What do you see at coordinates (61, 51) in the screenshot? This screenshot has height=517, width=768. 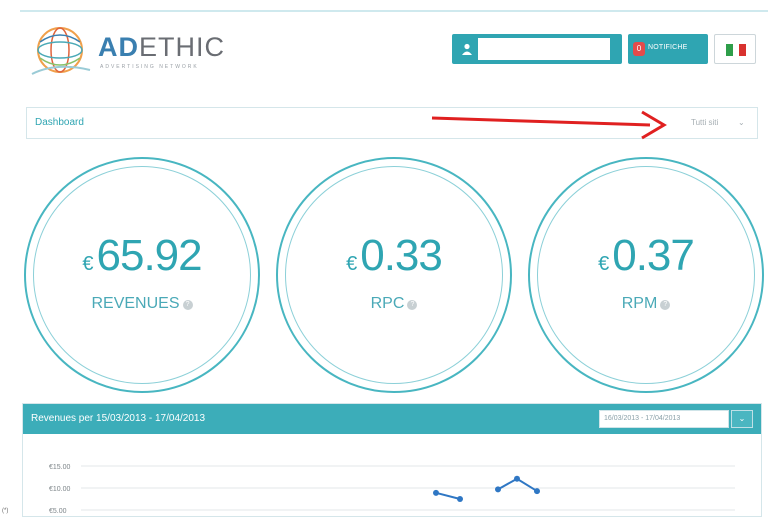 I see `globe-logo-icon` at bounding box center [61, 51].